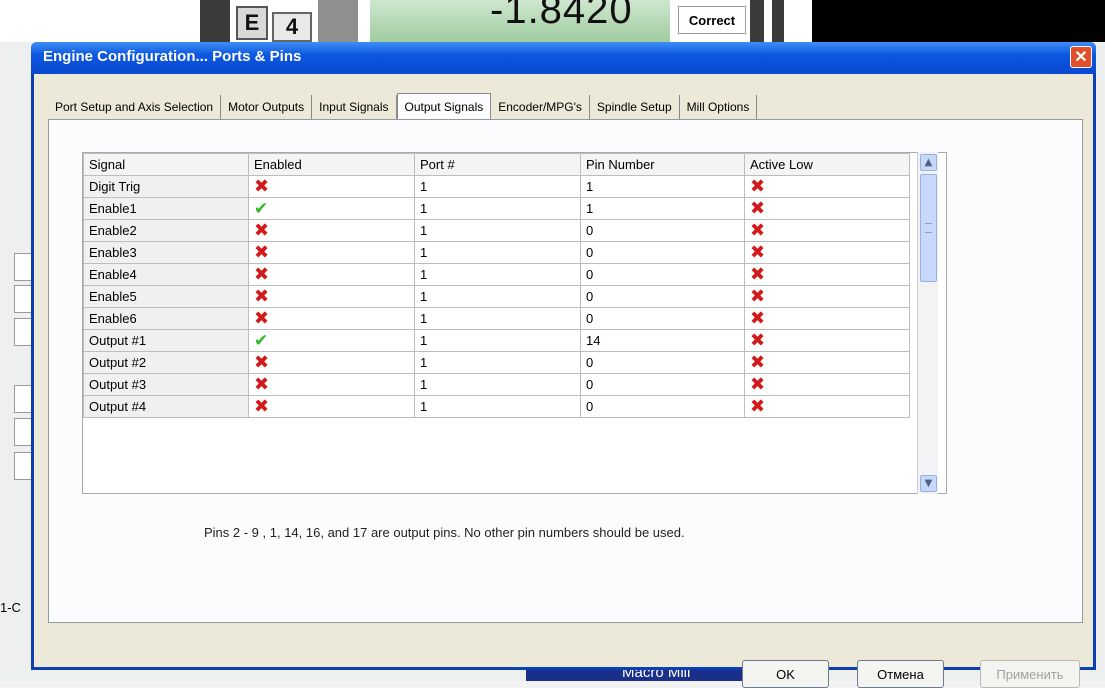 The width and height of the screenshot is (1105, 688). I want to click on tab-mill-options: Mill Options, so click(718, 107).